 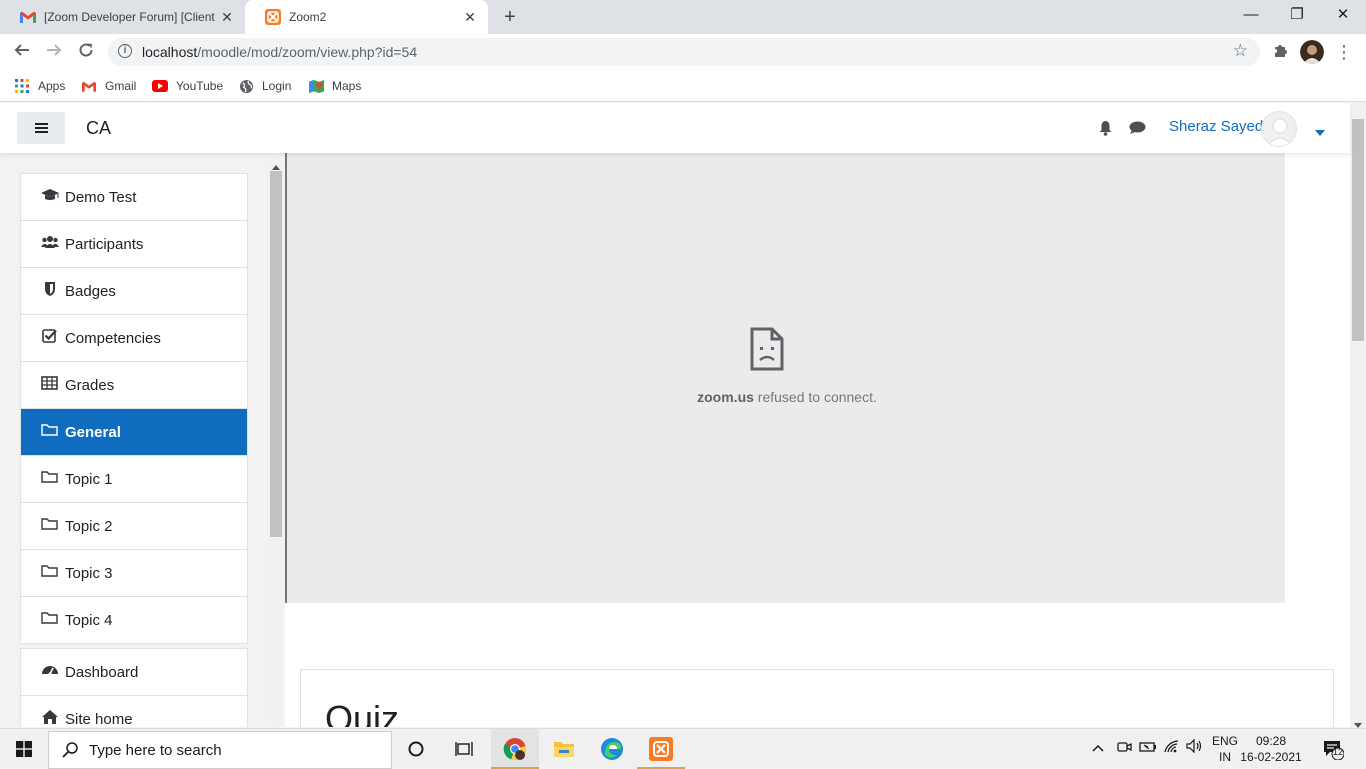 I want to click on url-text: localhost/moodle/mod/zoom/view.php?id=54, so click(x=279, y=52).